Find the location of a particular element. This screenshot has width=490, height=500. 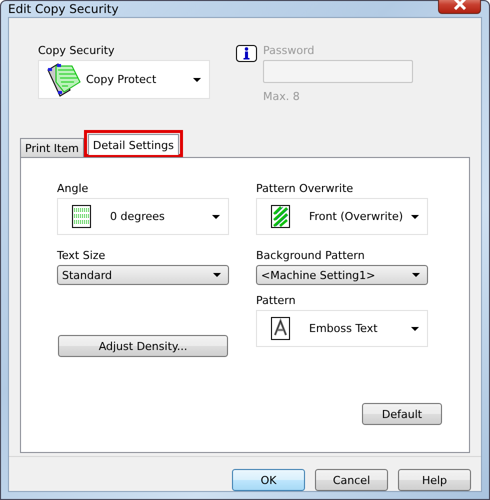

close-button is located at coordinates (459, 7).